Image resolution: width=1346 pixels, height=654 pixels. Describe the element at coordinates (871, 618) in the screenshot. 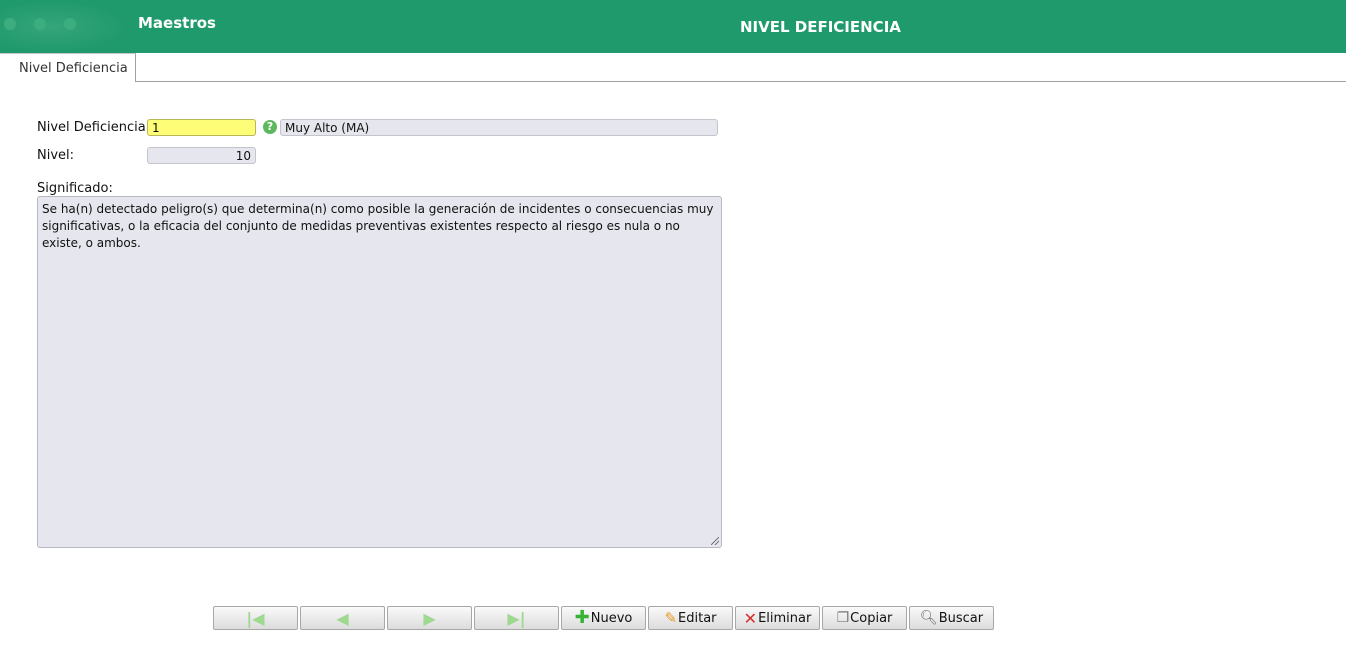

I see `copiar-label: Copiar` at that location.